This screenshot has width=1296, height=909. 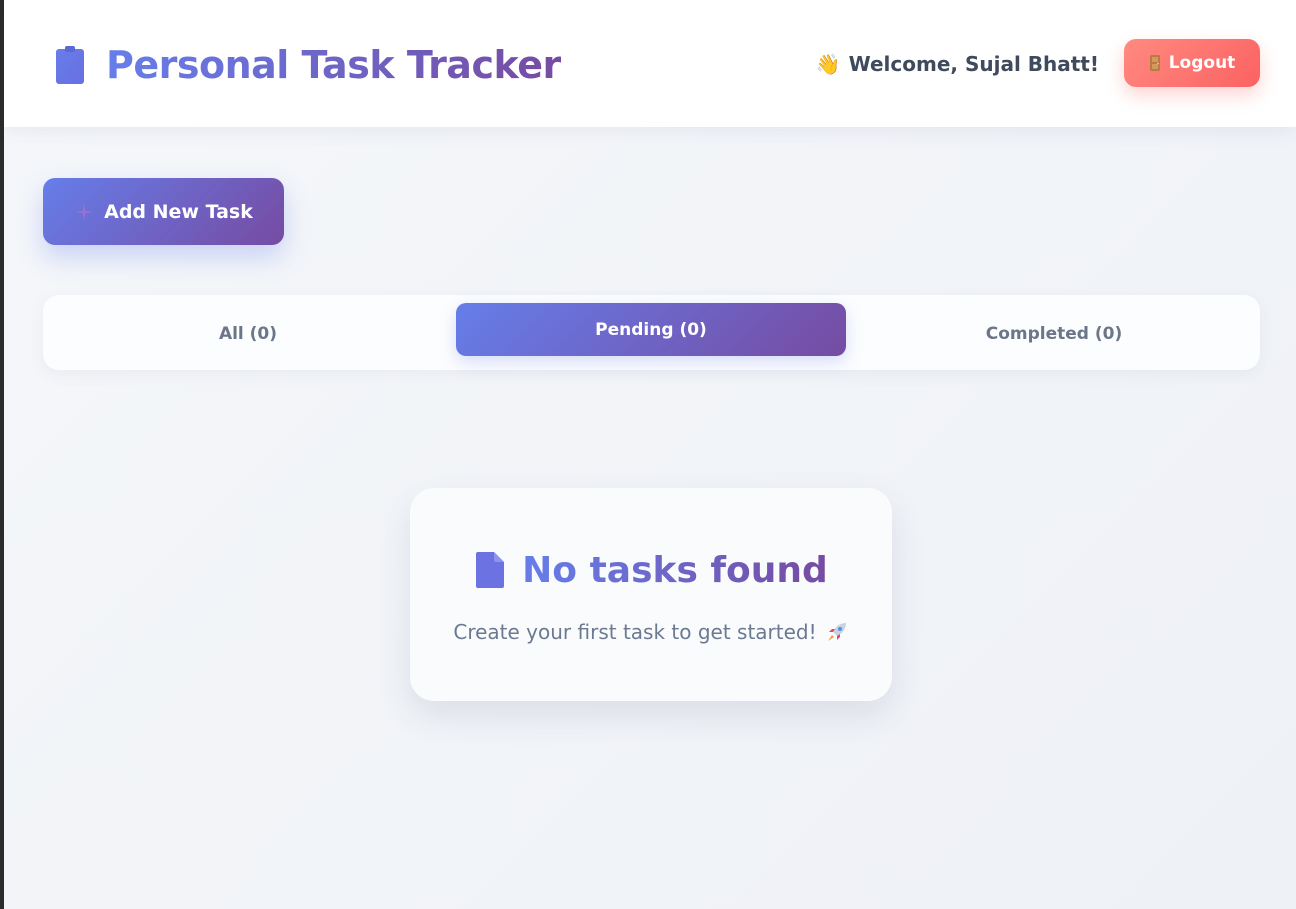 I want to click on empty-state-subtitle: Create your first task to get started!, so click(x=651, y=632).